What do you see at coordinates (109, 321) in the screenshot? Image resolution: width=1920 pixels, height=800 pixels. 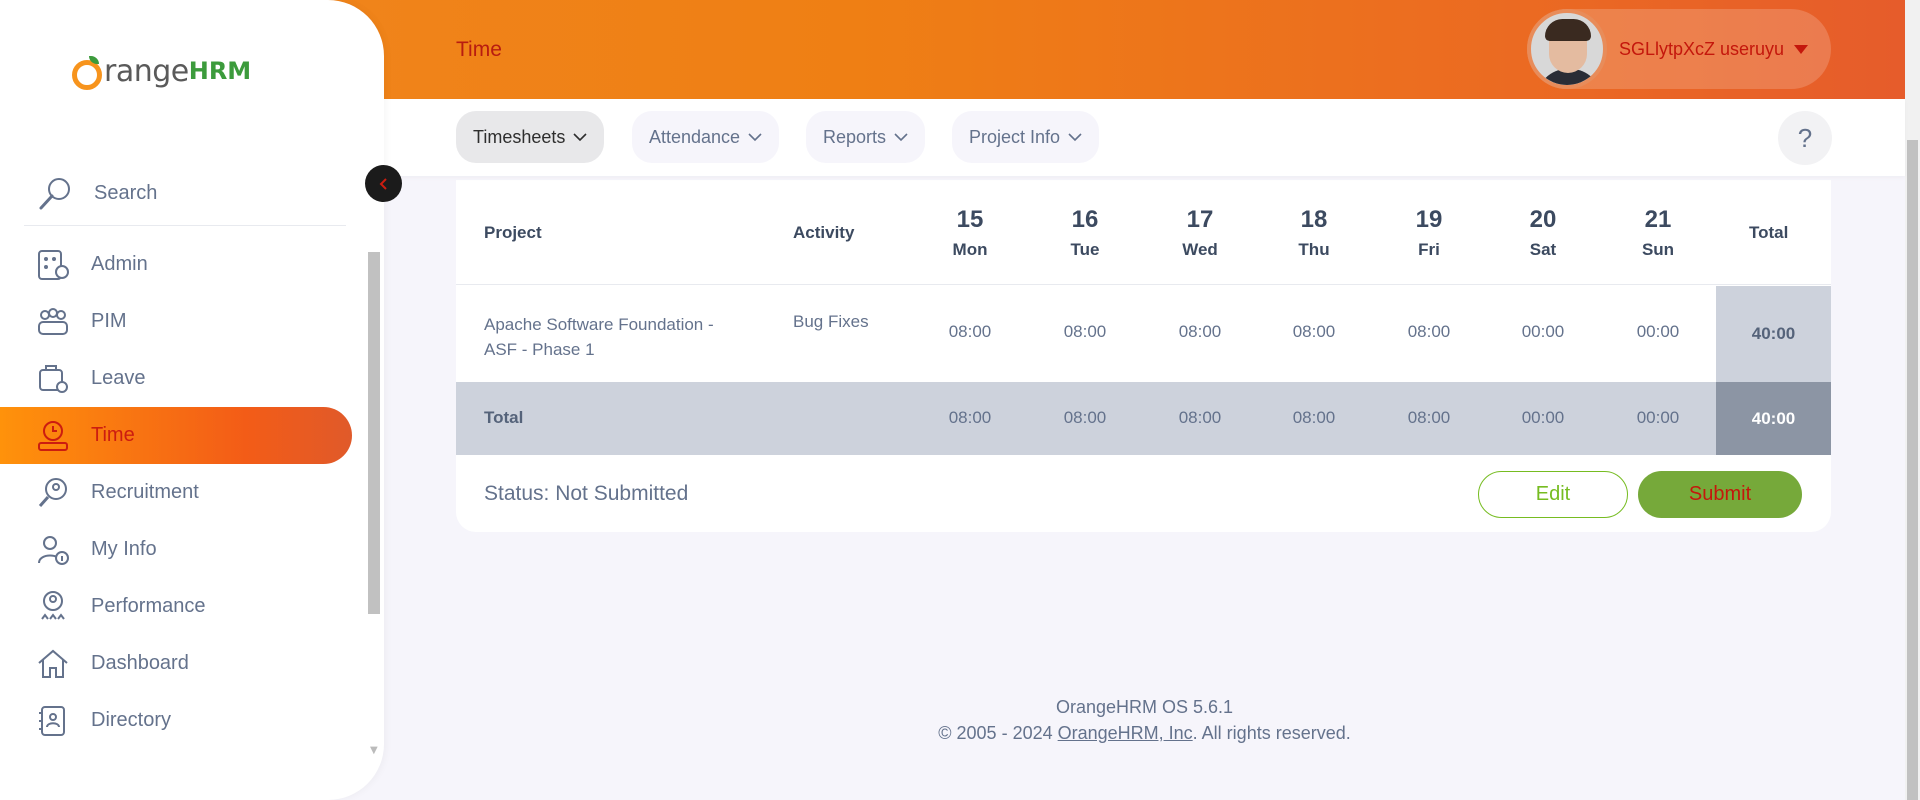 I see `sidebar-item-label: PIM` at bounding box center [109, 321].